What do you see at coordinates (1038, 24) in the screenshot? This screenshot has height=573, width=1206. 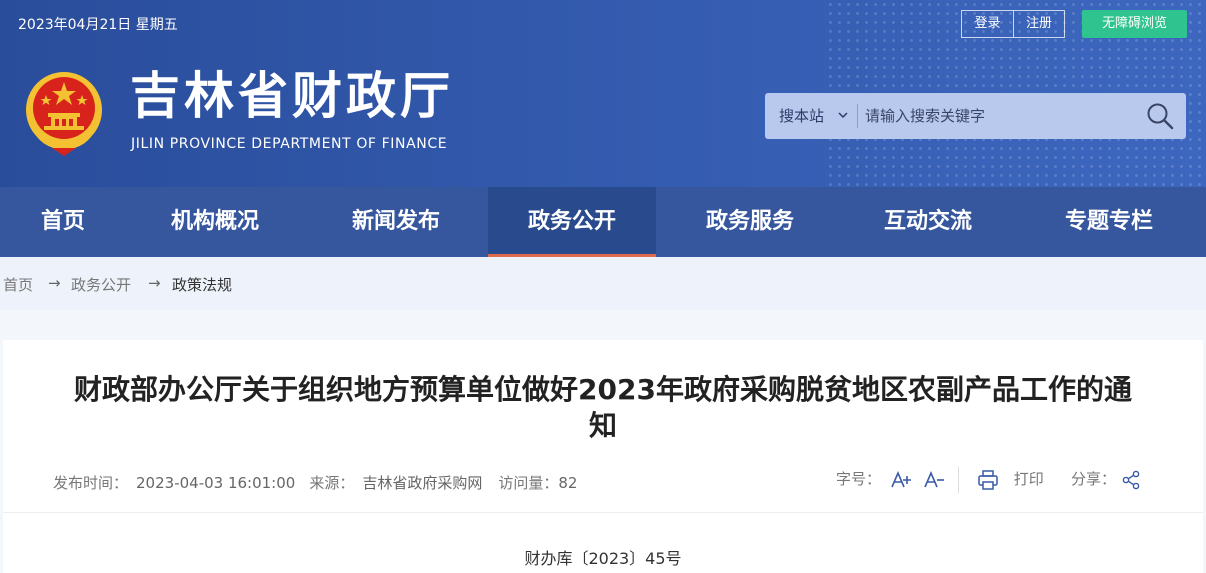 I see `register-link: 注册` at bounding box center [1038, 24].